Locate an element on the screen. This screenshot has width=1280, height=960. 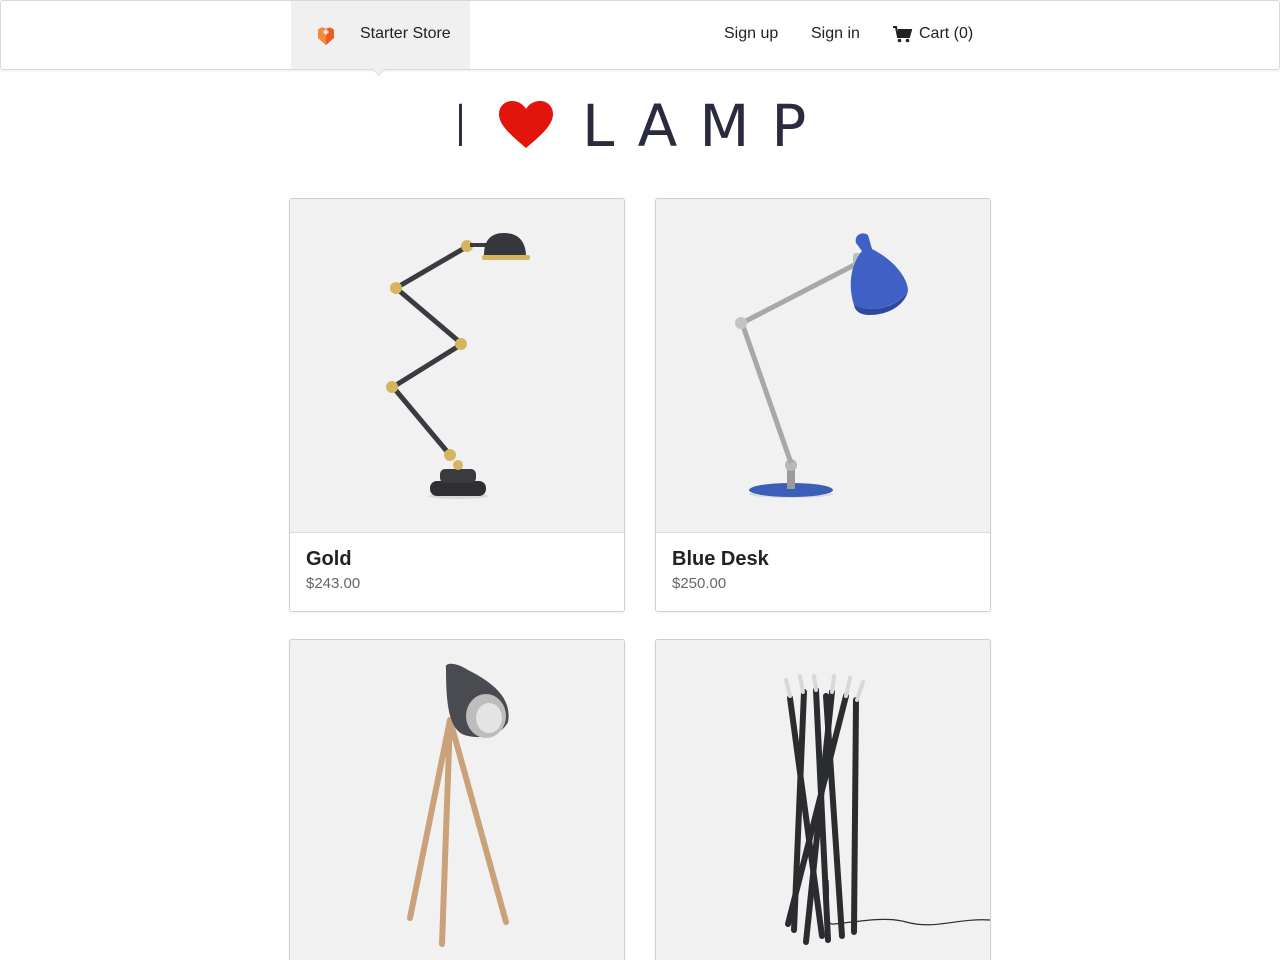
tripod-lamp-illustration is located at coordinates (458, 805).